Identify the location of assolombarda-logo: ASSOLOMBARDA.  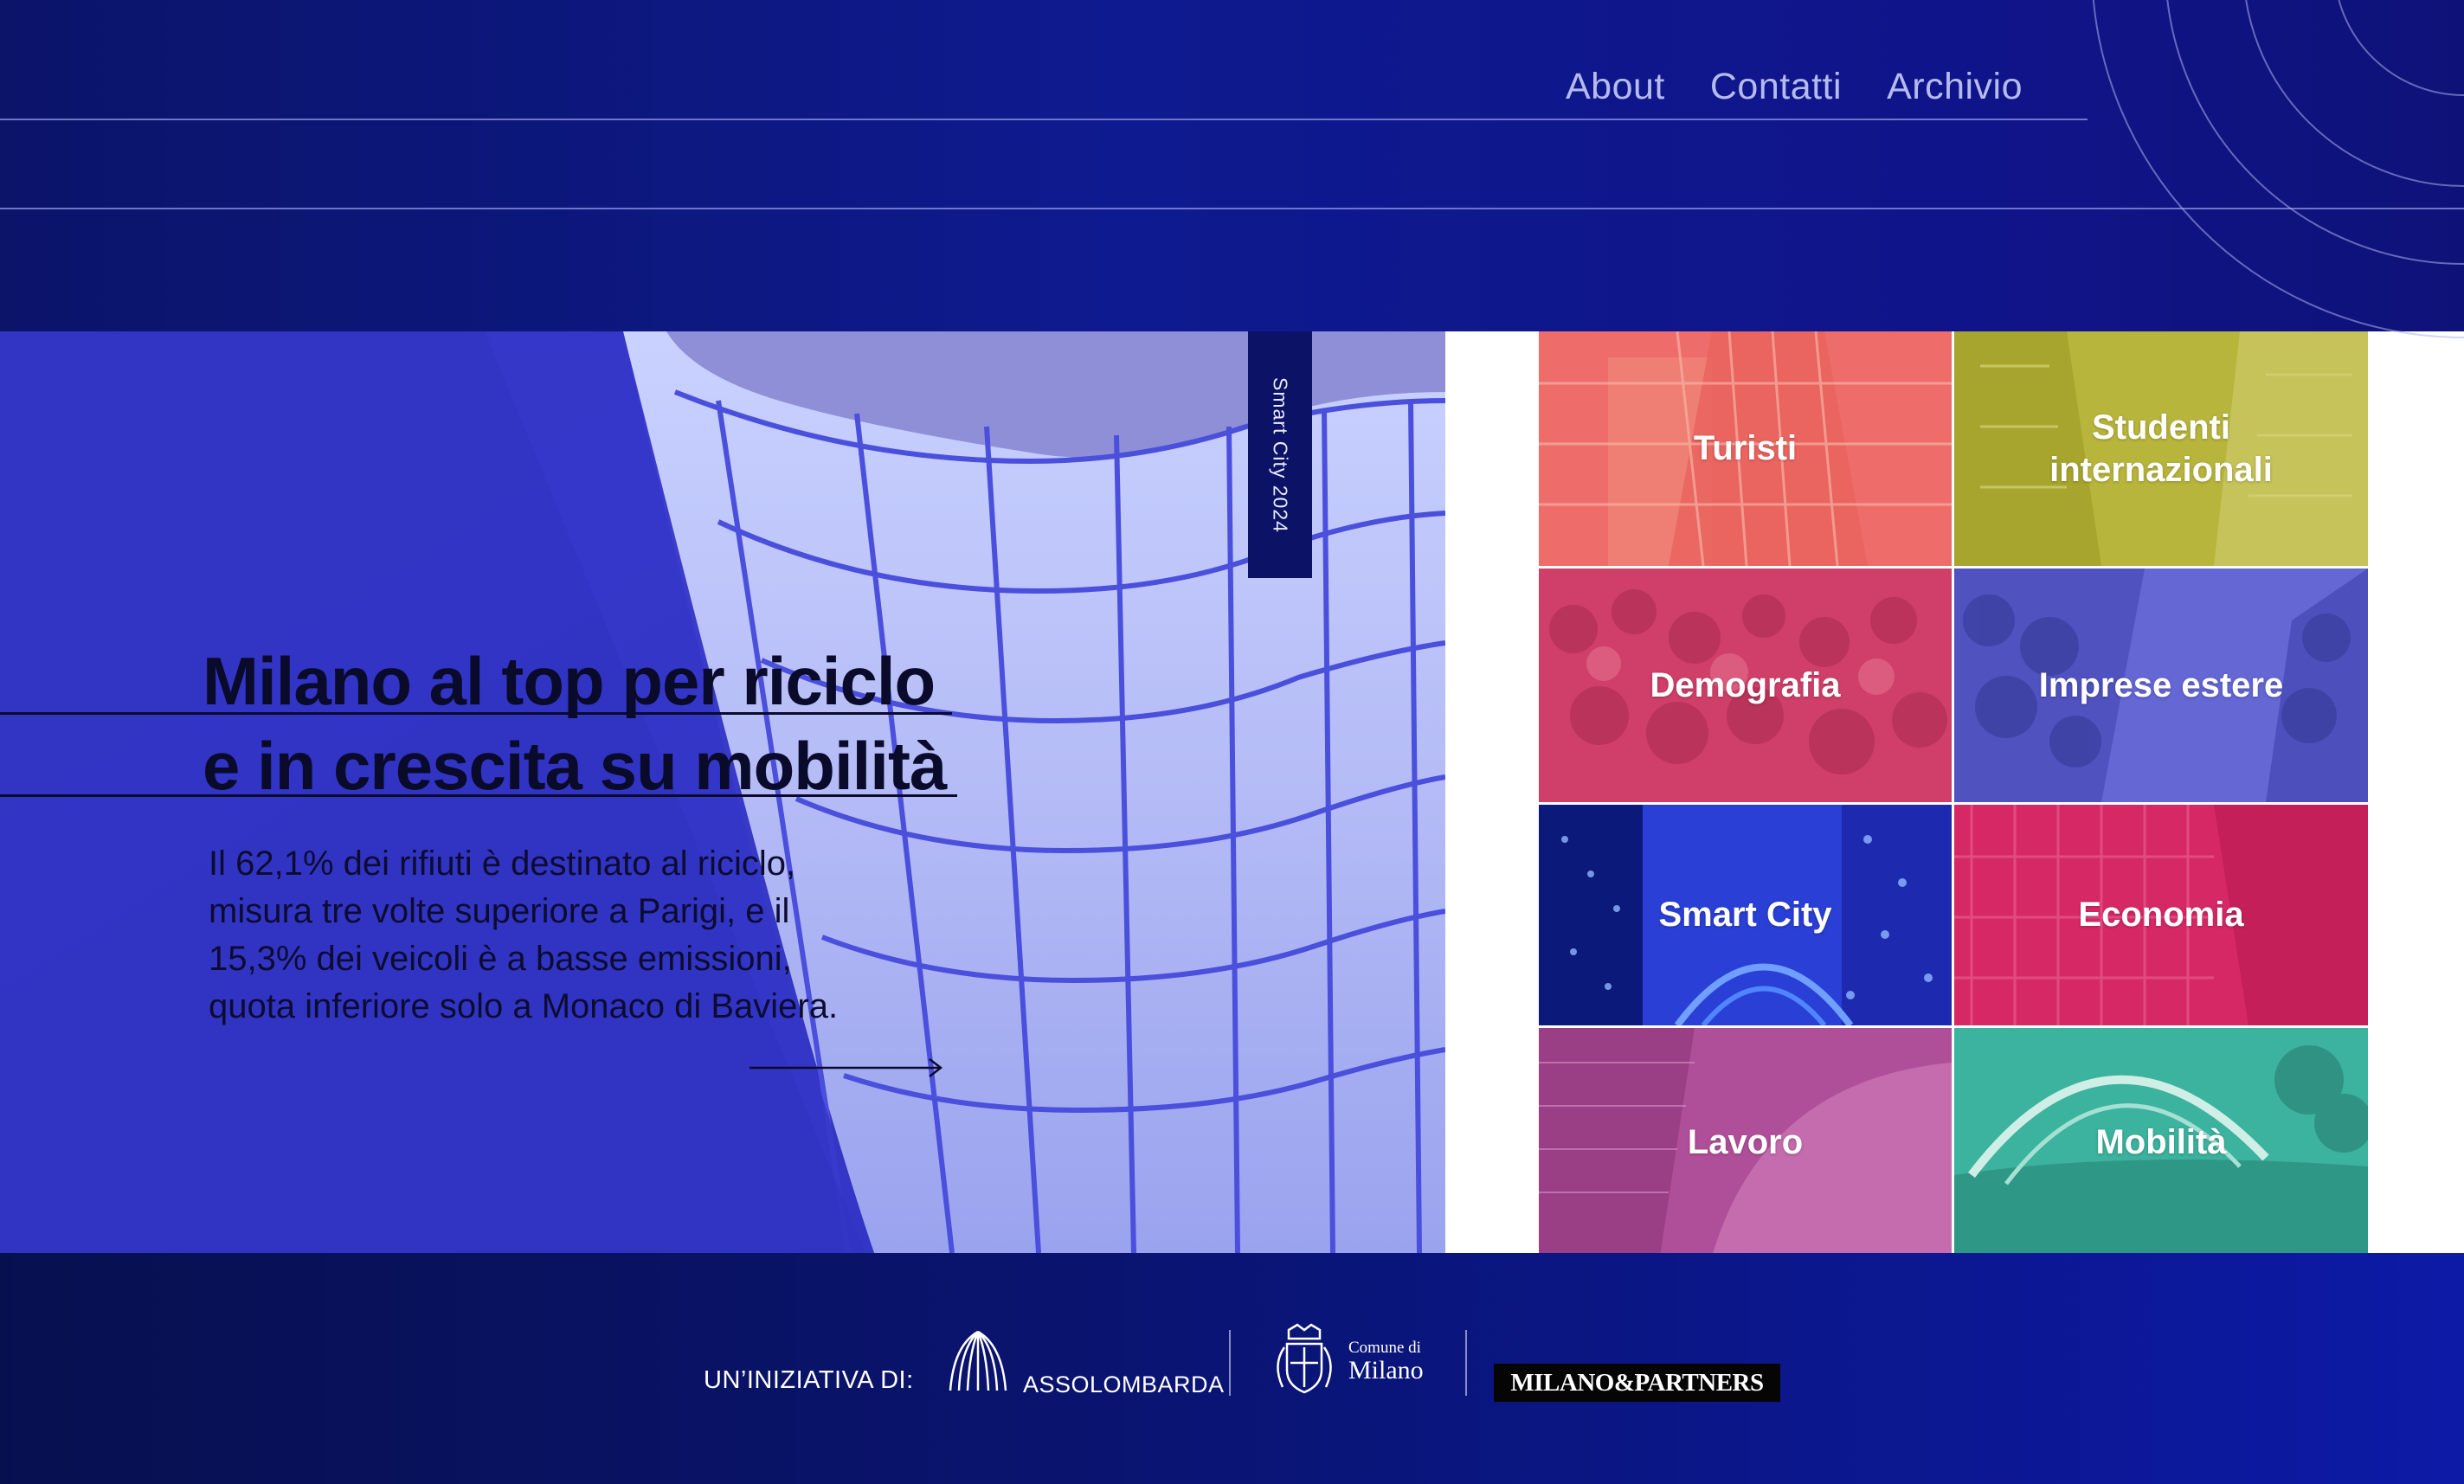
(1083, 1363).